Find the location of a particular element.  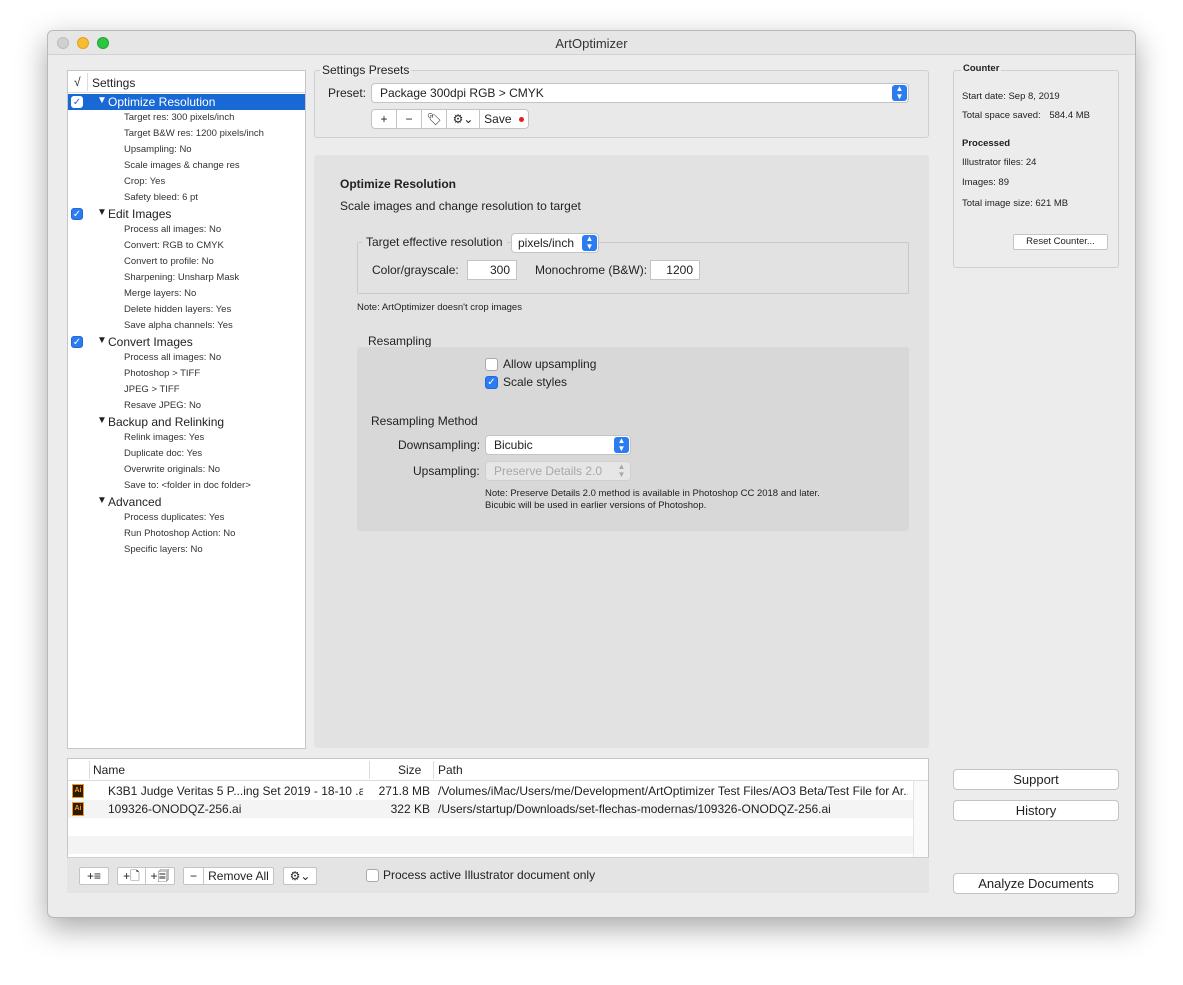

downsampling-select: Bicubic ▲ ▼ is located at coordinates (558, 445).